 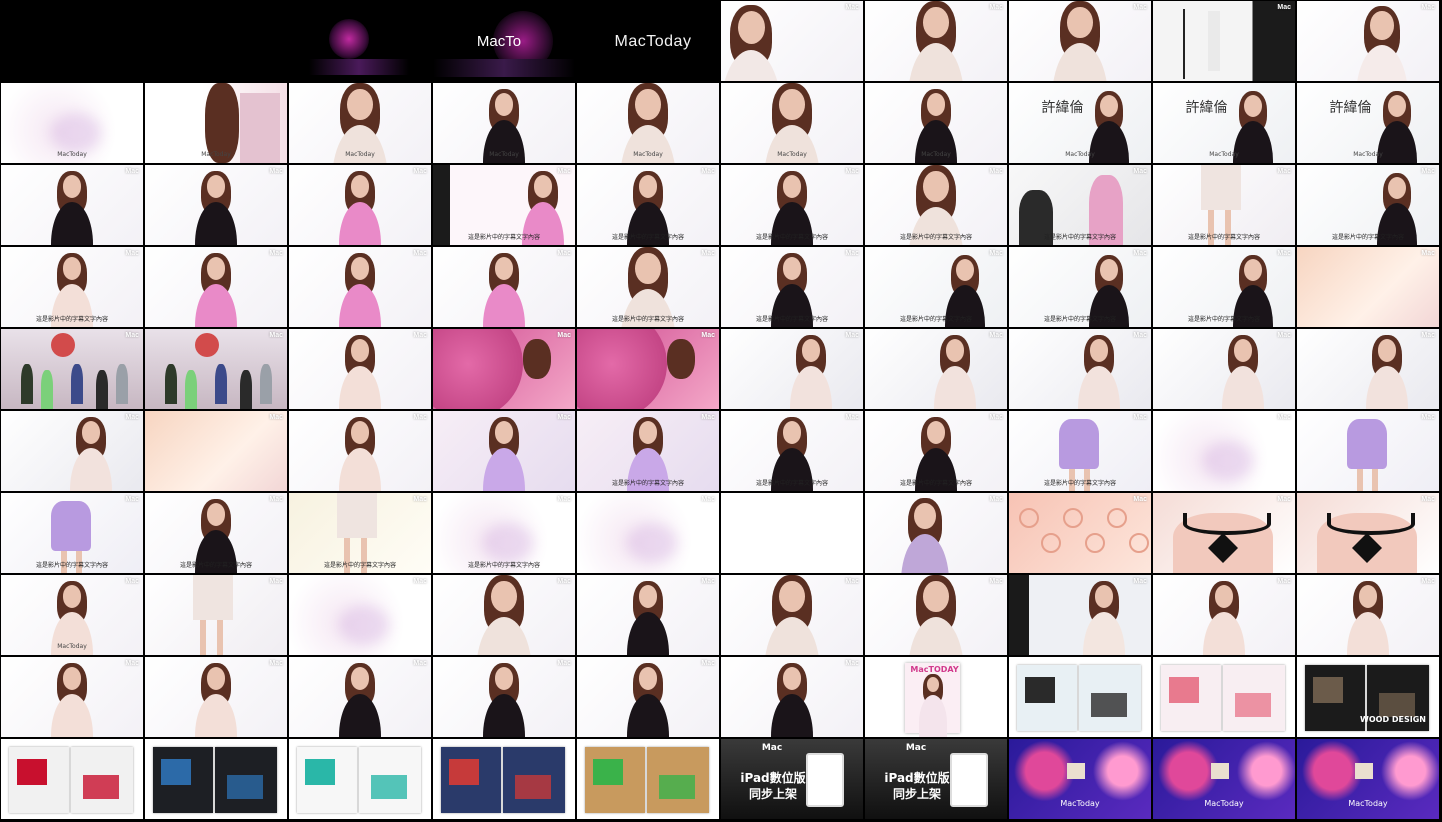 What do you see at coordinates (72, 533) in the screenshot?
I see `video-frame-61: Mac 這是影片中的字幕文字內容` at bounding box center [72, 533].